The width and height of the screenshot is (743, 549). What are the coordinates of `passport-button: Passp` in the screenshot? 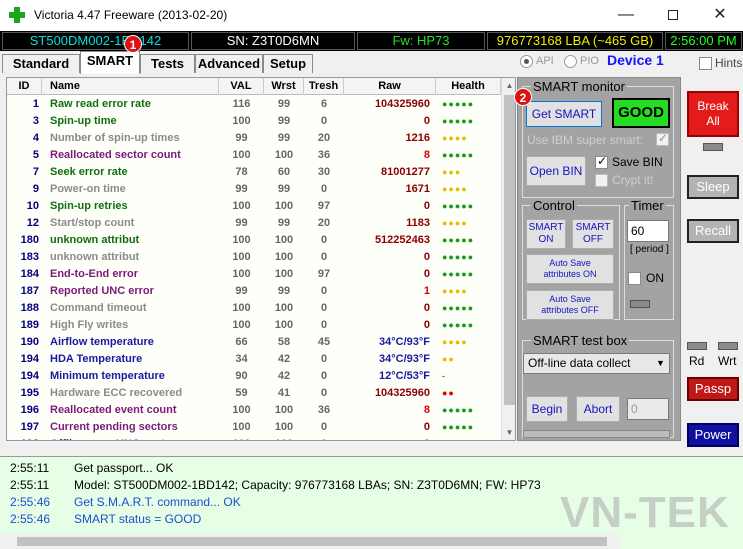 It's located at (713, 389).